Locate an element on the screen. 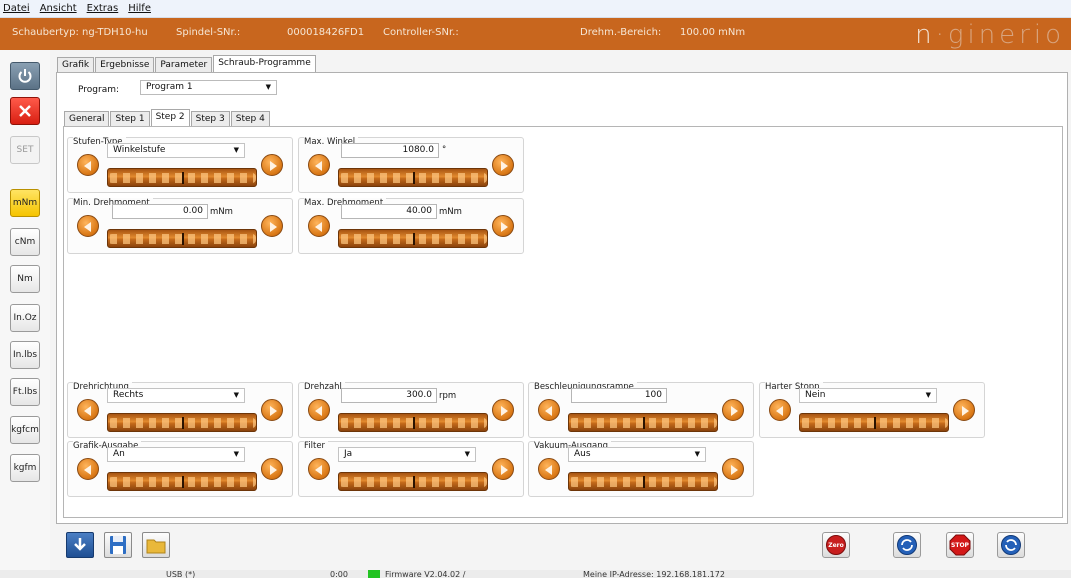 The height and width of the screenshot is (578, 1071). download-button is located at coordinates (80, 545).